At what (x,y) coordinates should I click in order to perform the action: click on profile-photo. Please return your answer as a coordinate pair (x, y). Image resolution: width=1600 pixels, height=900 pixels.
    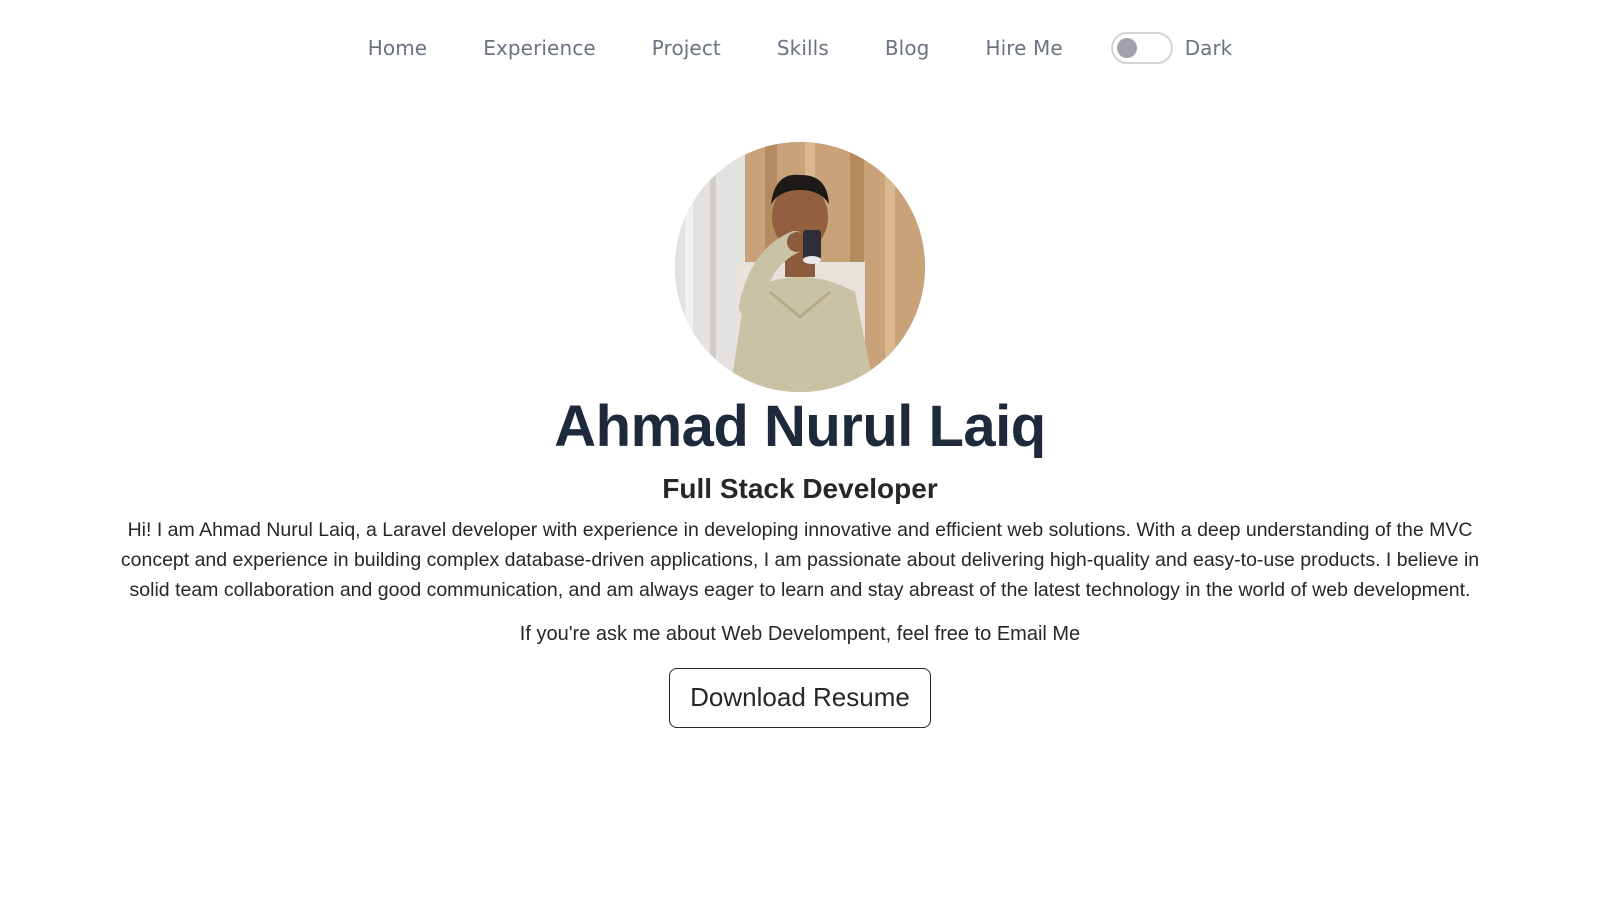
    Looking at the image, I should click on (800, 267).